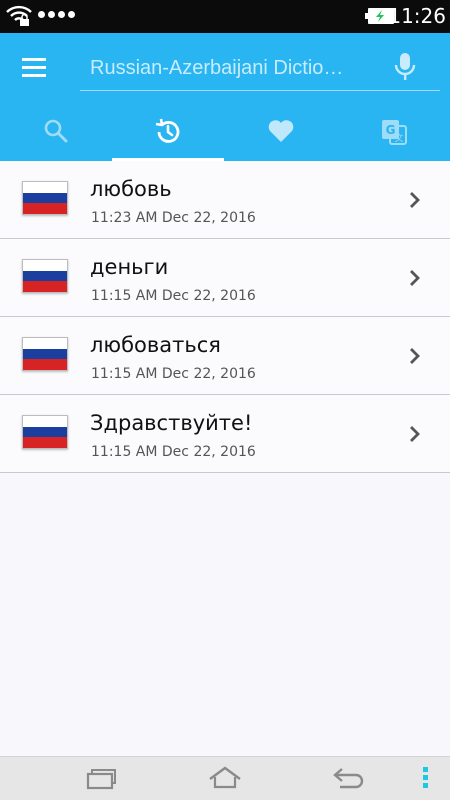  I want to click on list-item: Здравствуйте! 11:15 AM Dec 22, 2016, so click(225, 434).